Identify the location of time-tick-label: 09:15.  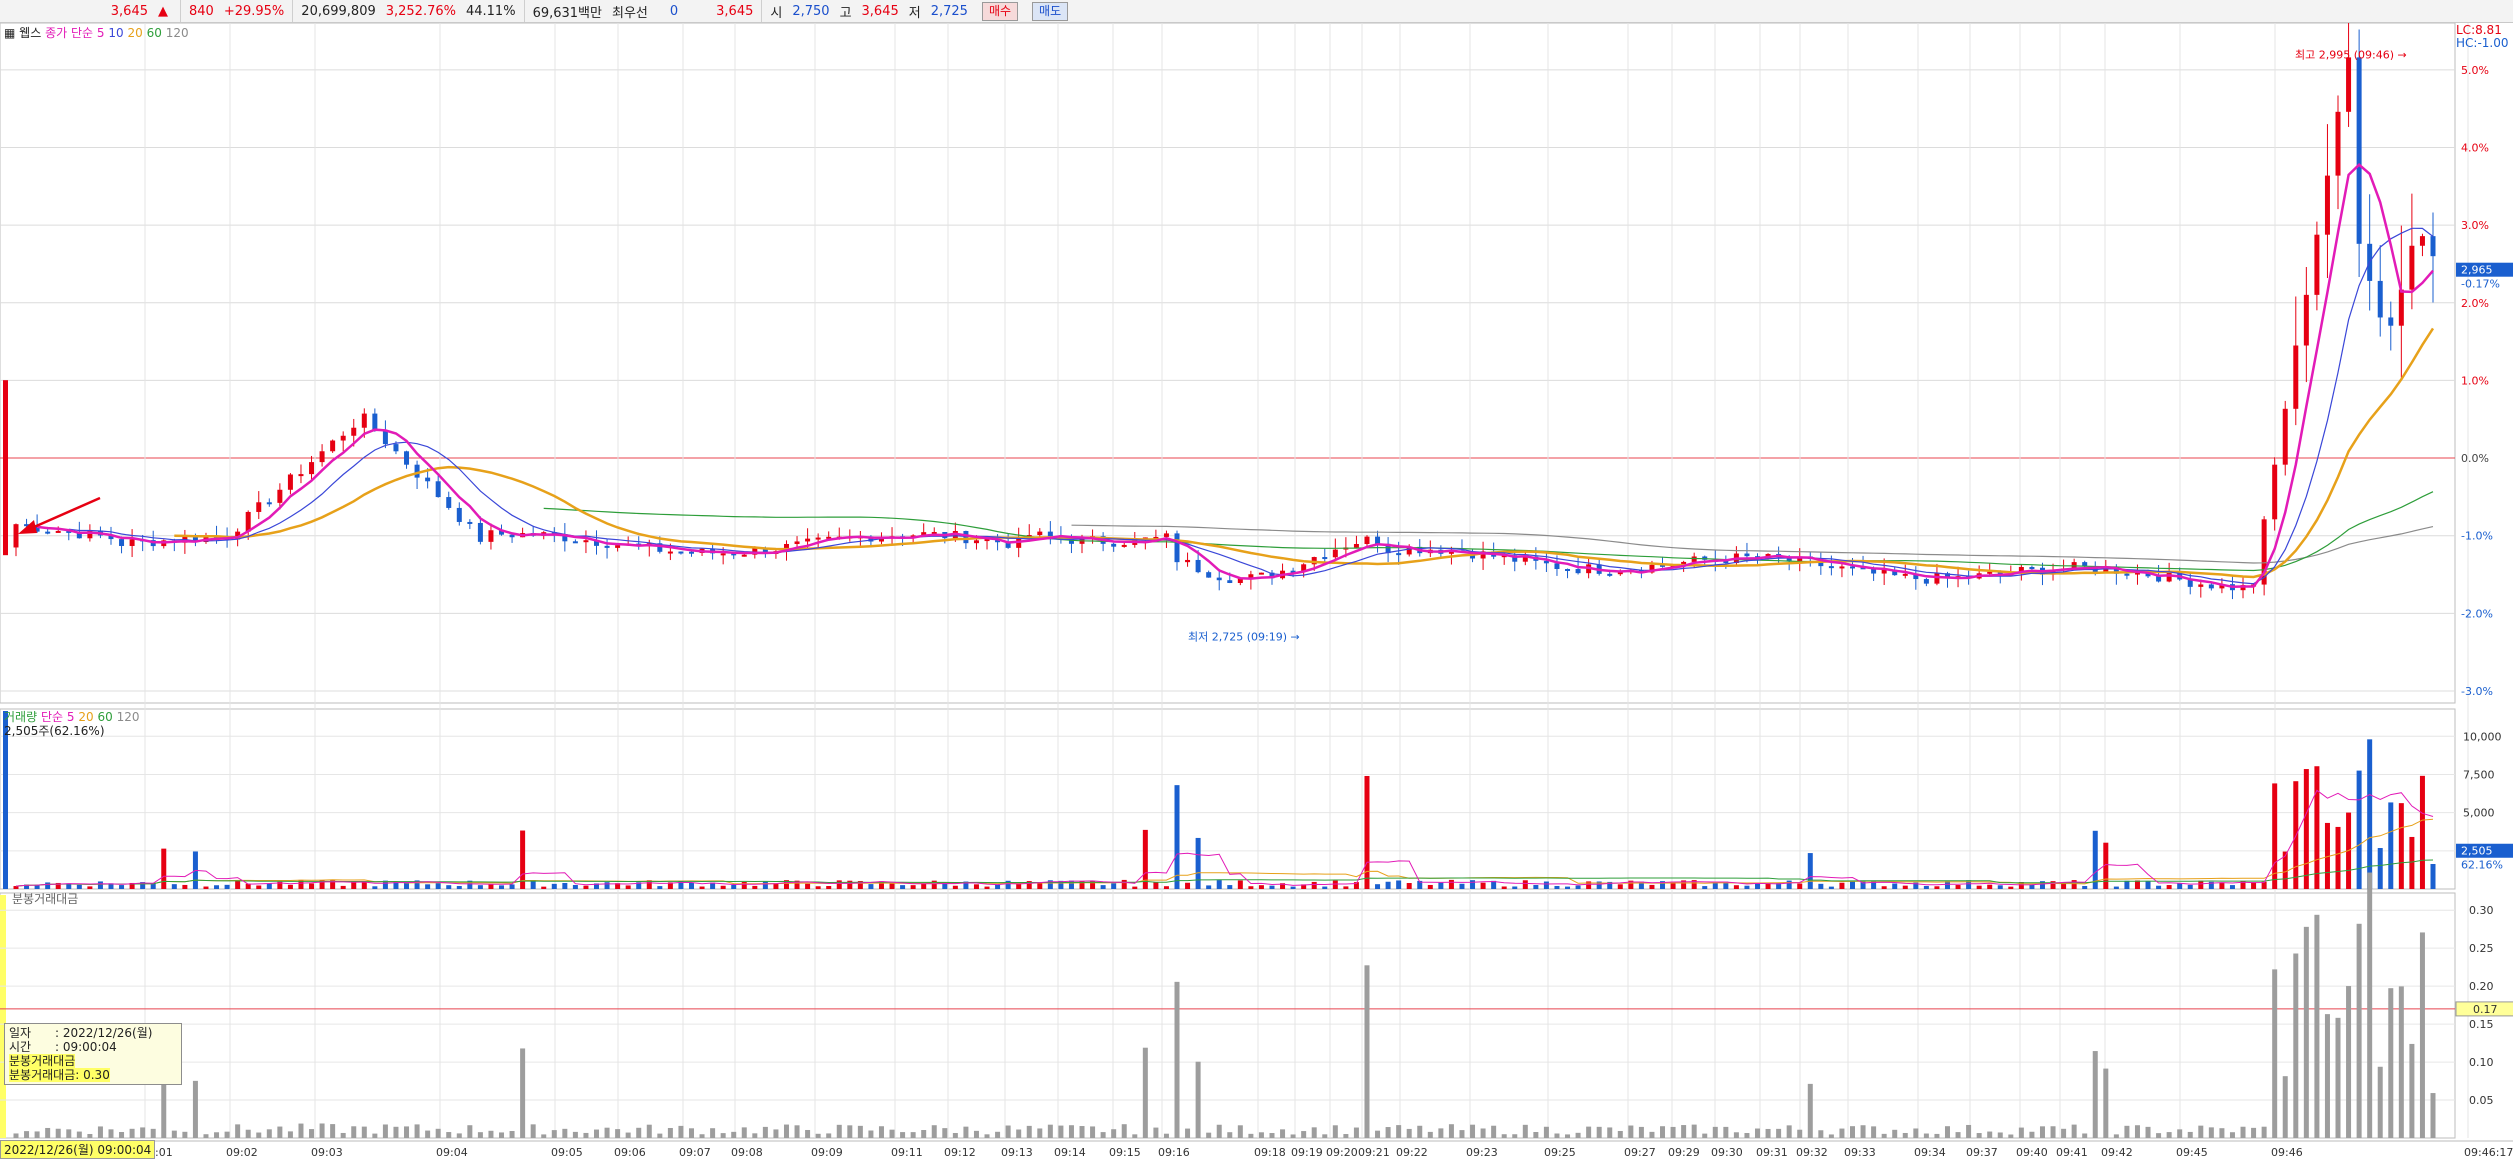
(1125, 1152).